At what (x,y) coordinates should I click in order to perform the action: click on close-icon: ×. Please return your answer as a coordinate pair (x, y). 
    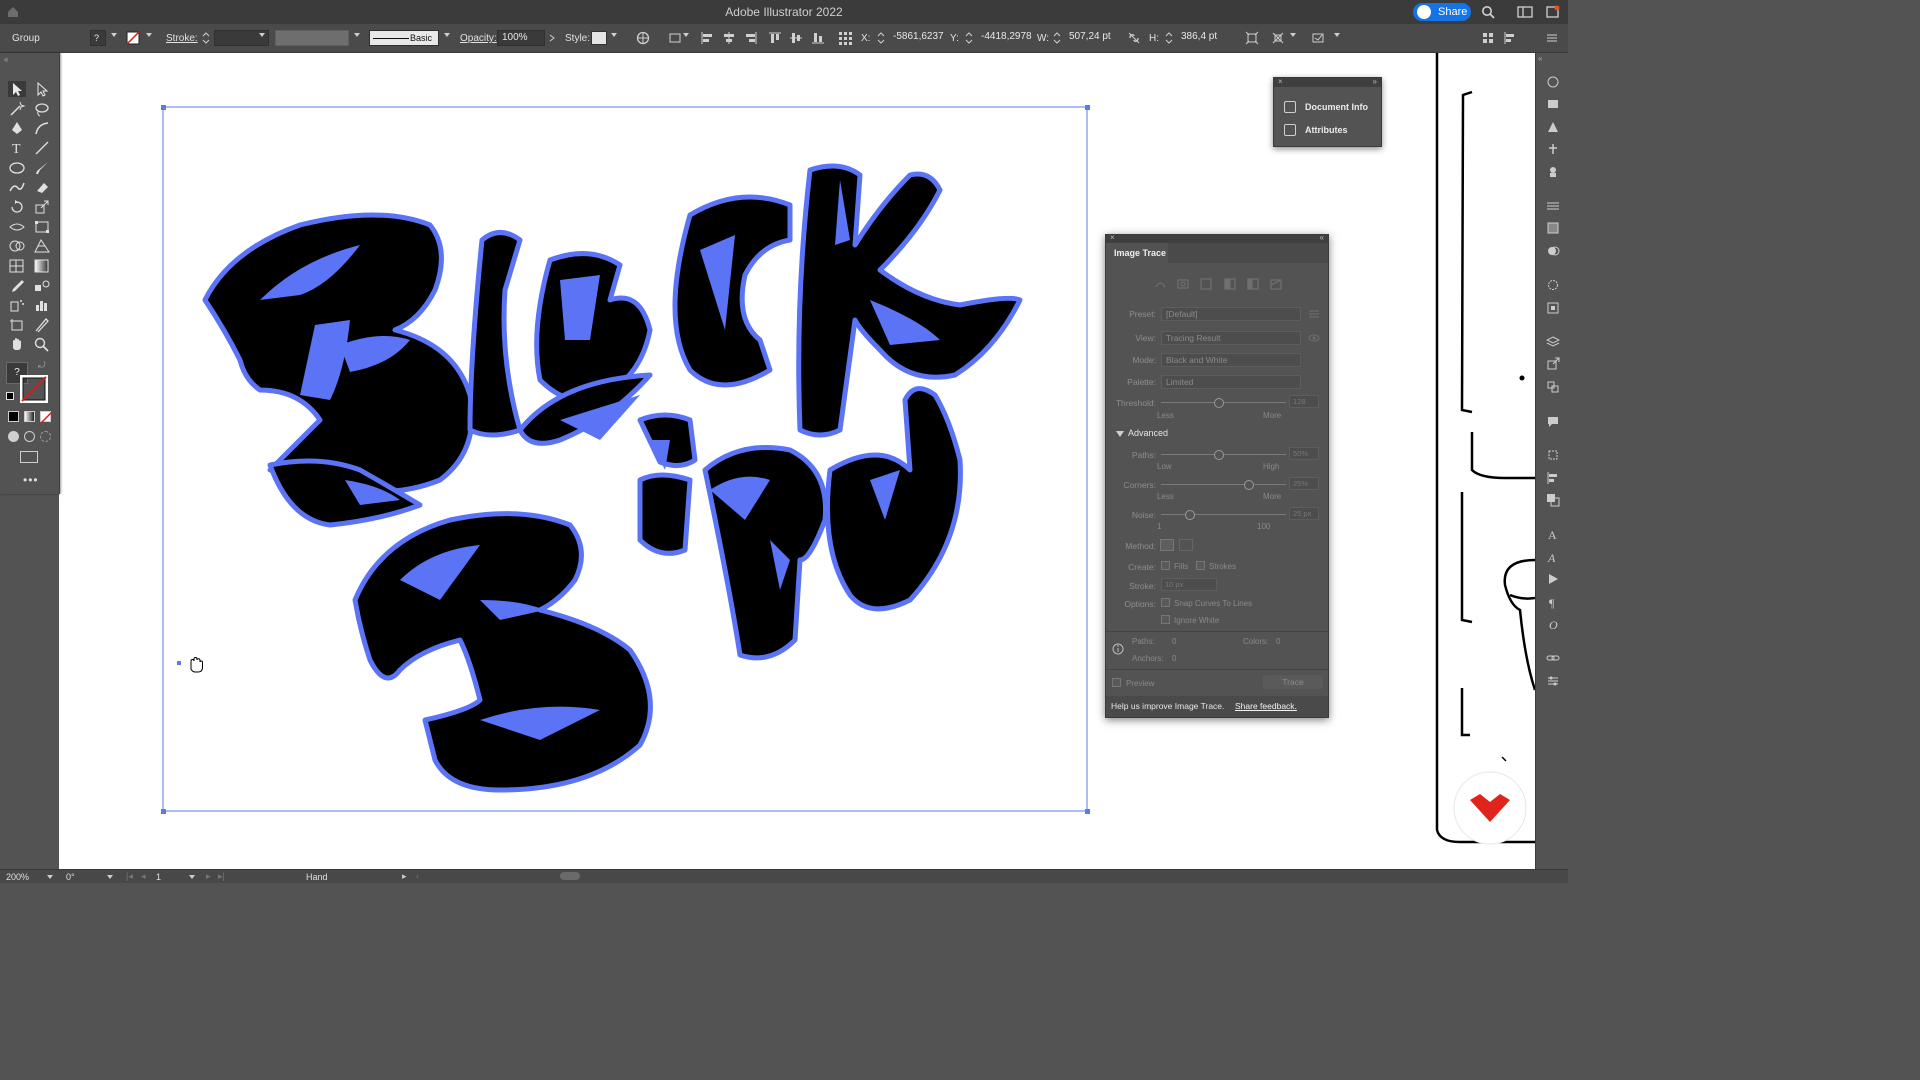
    Looking at the image, I should click on (1280, 81).